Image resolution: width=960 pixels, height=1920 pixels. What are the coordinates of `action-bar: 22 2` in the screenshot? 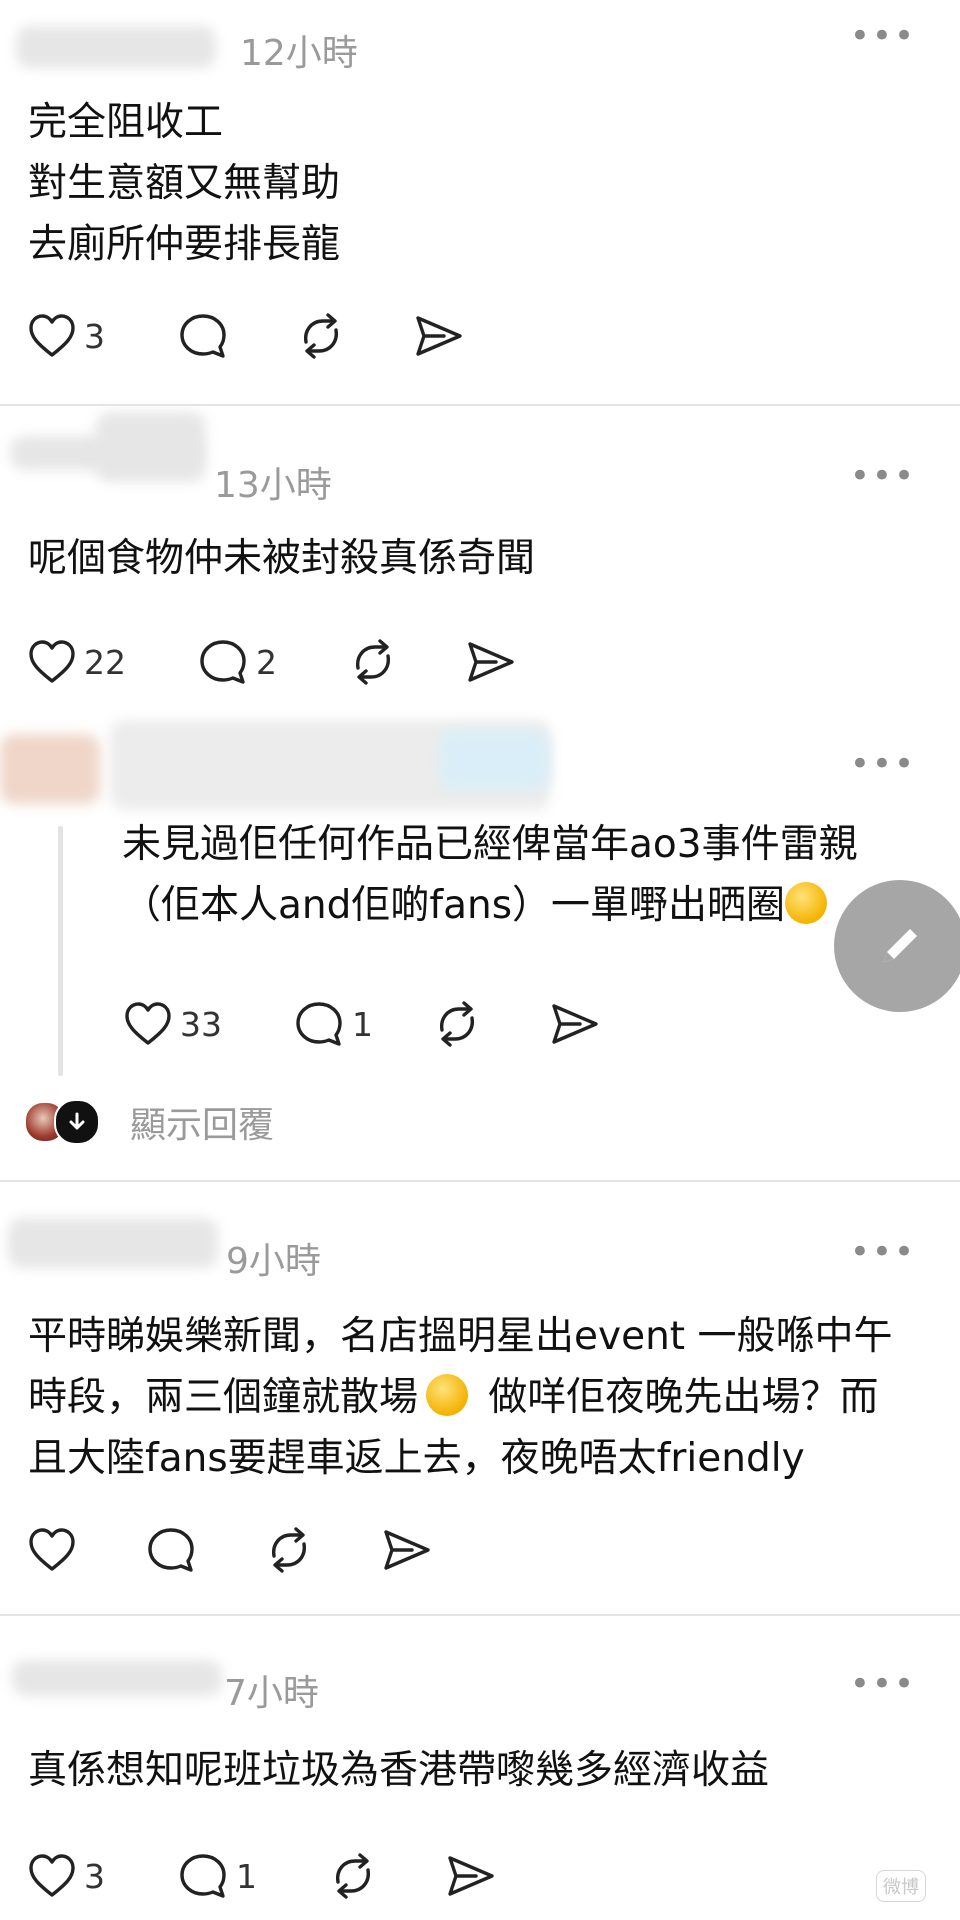 It's located at (287, 662).